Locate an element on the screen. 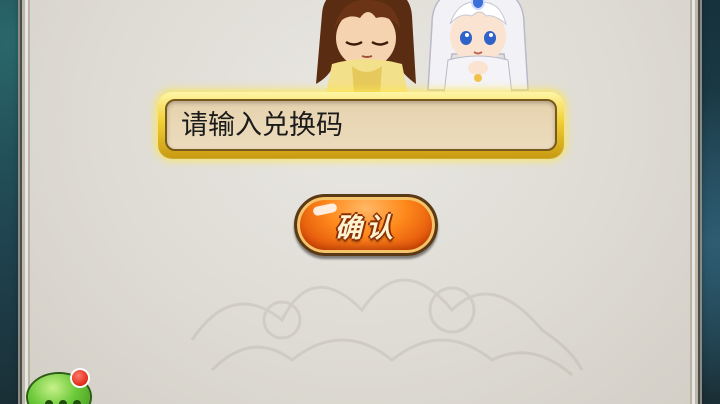  priestess-character-icon is located at coordinates (478, 47).